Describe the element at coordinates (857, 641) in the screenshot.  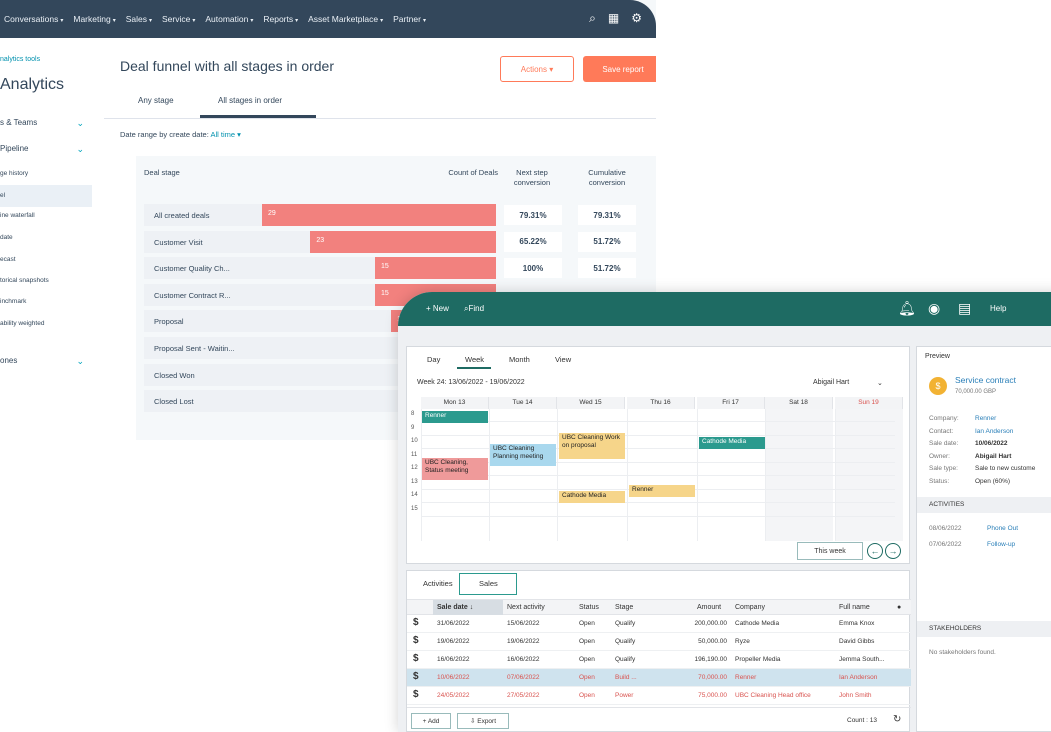
I see `table-cell-name: David Gibbs` at that location.